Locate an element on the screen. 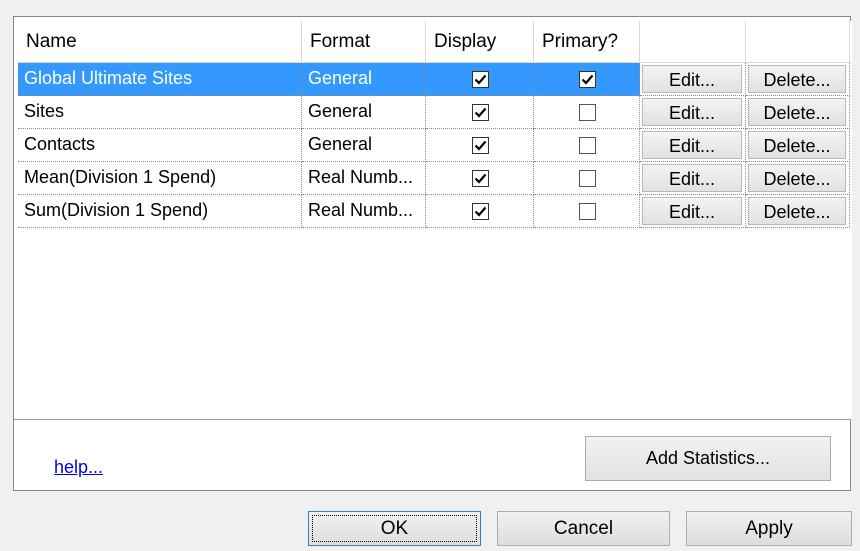 The image size is (860, 551). apply-button: Apply is located at coordinates (769, 528).